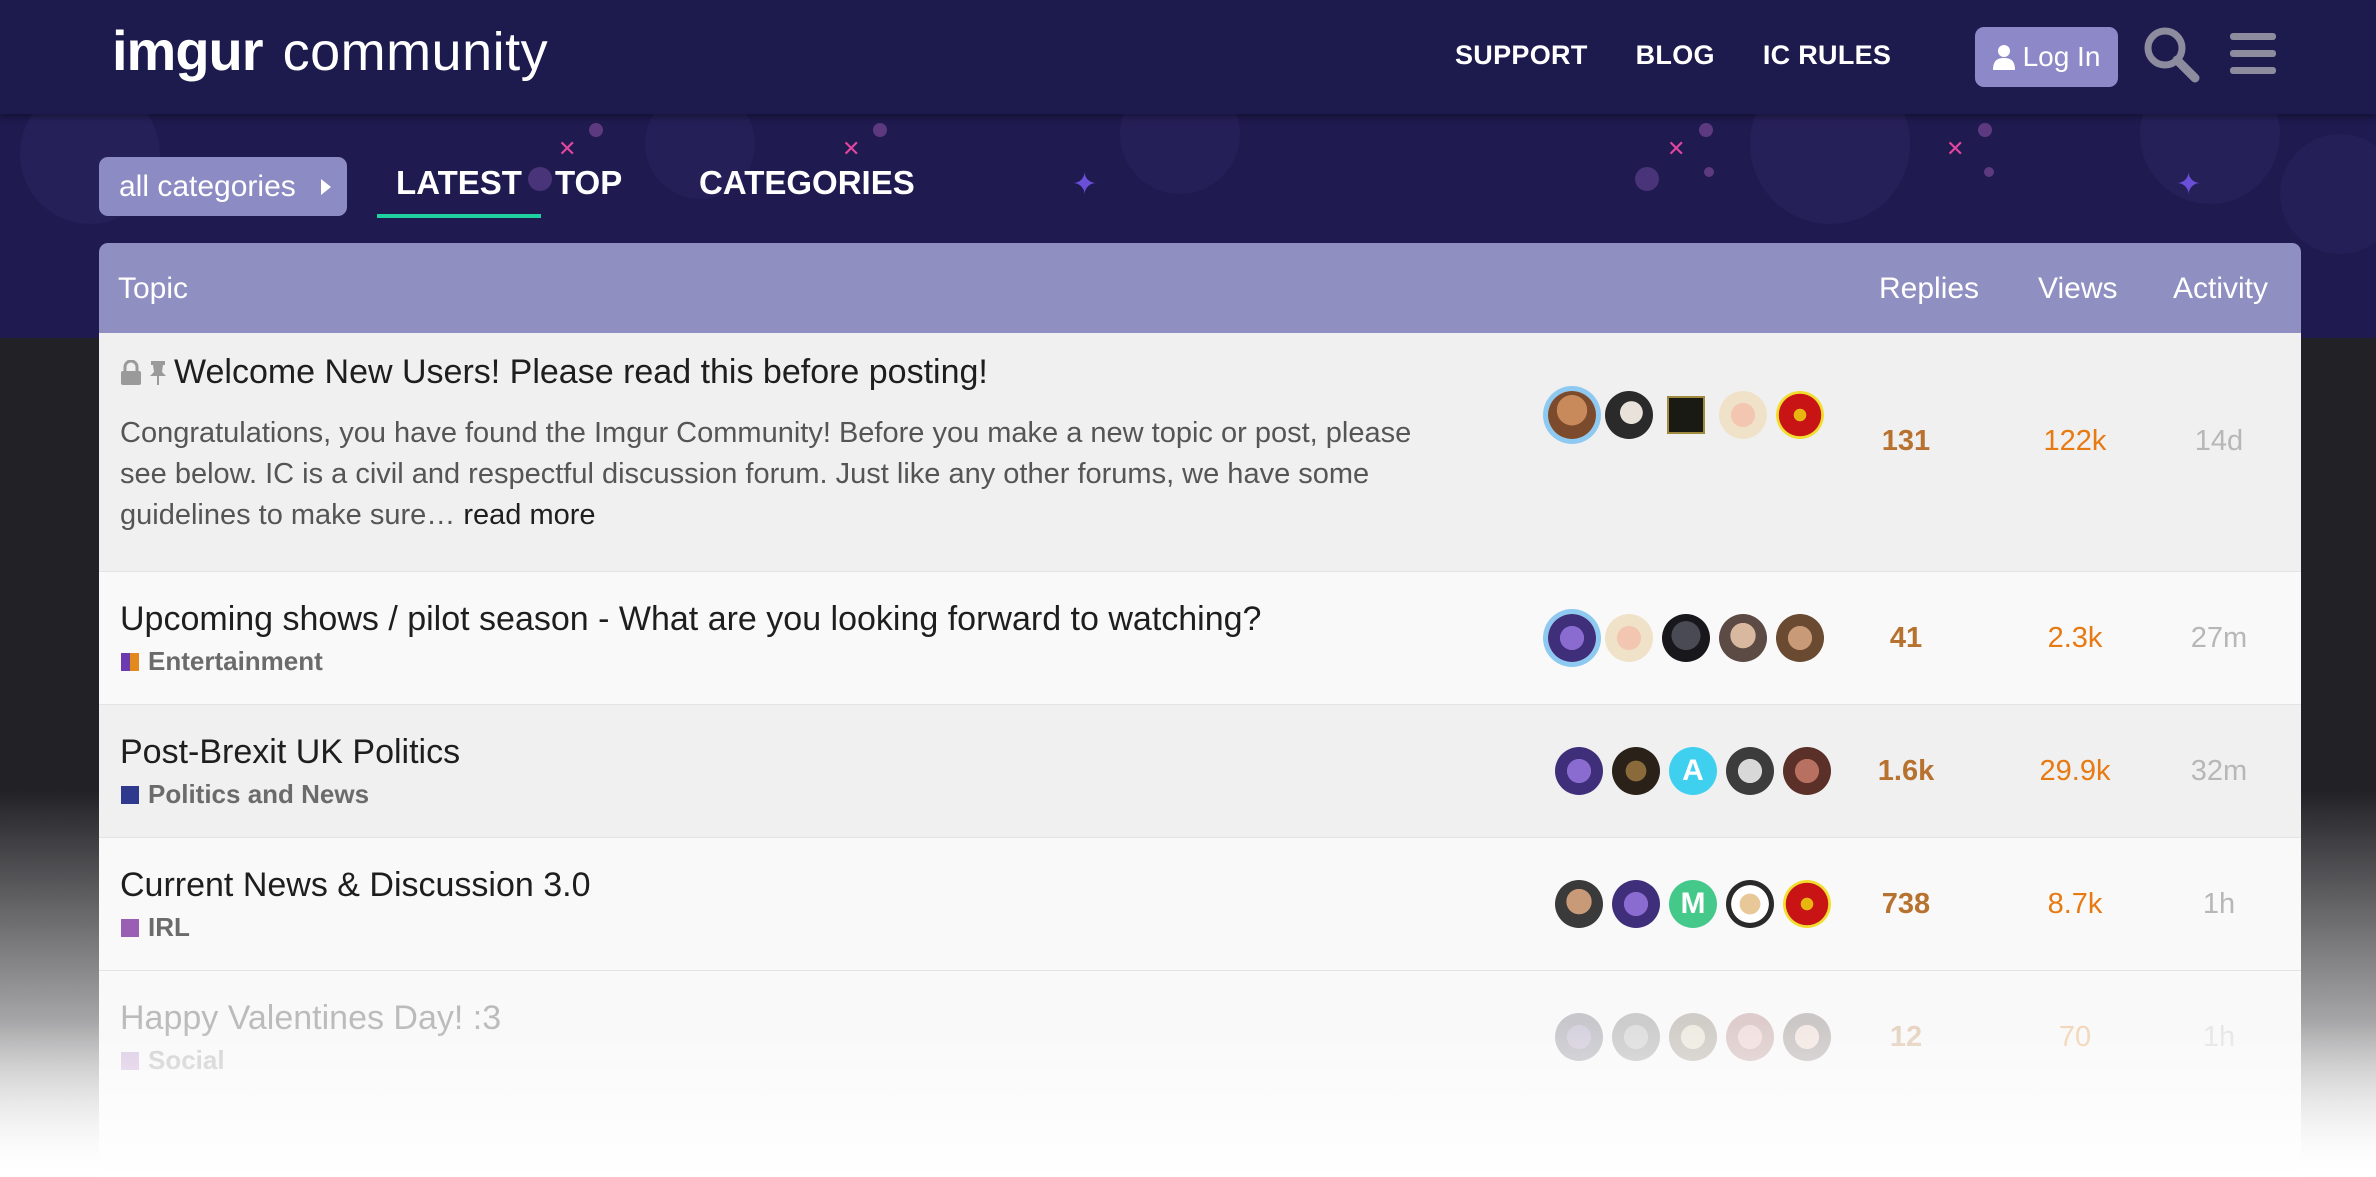  Describe the element at coordinates (2219, 771) in the screenshot. I see `activity-time: 32m` at that location.